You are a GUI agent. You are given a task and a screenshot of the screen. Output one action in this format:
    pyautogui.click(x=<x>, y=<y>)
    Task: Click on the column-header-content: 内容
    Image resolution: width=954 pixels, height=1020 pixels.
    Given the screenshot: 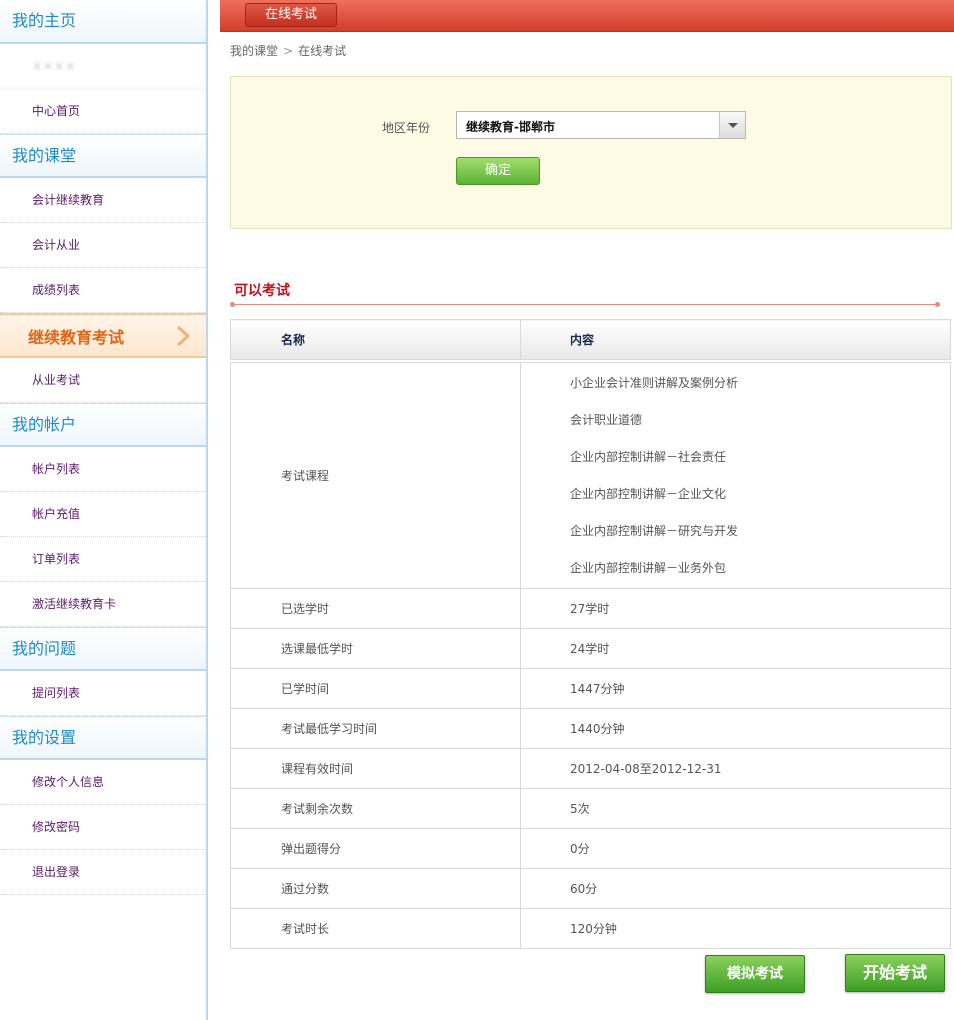 What is the action you would take?
    pyautogui.click(x=735, y=339)
    